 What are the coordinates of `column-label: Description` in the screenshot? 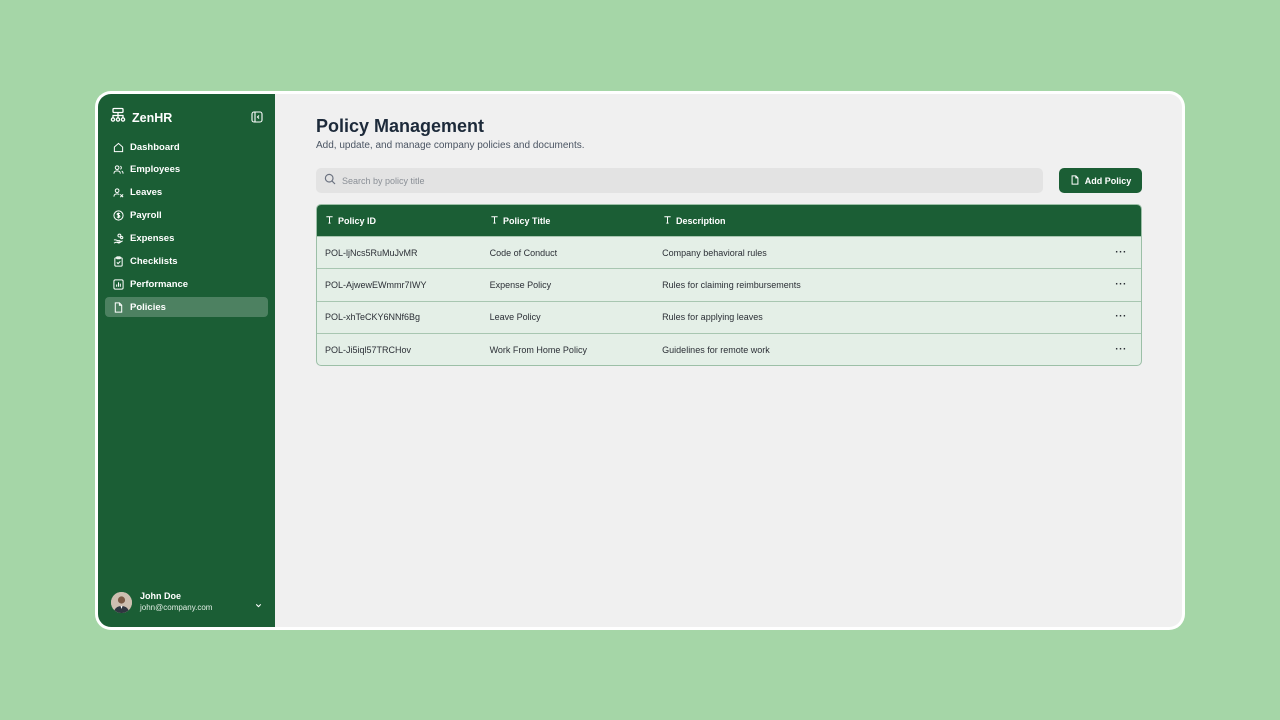 It's located at (701, 220).